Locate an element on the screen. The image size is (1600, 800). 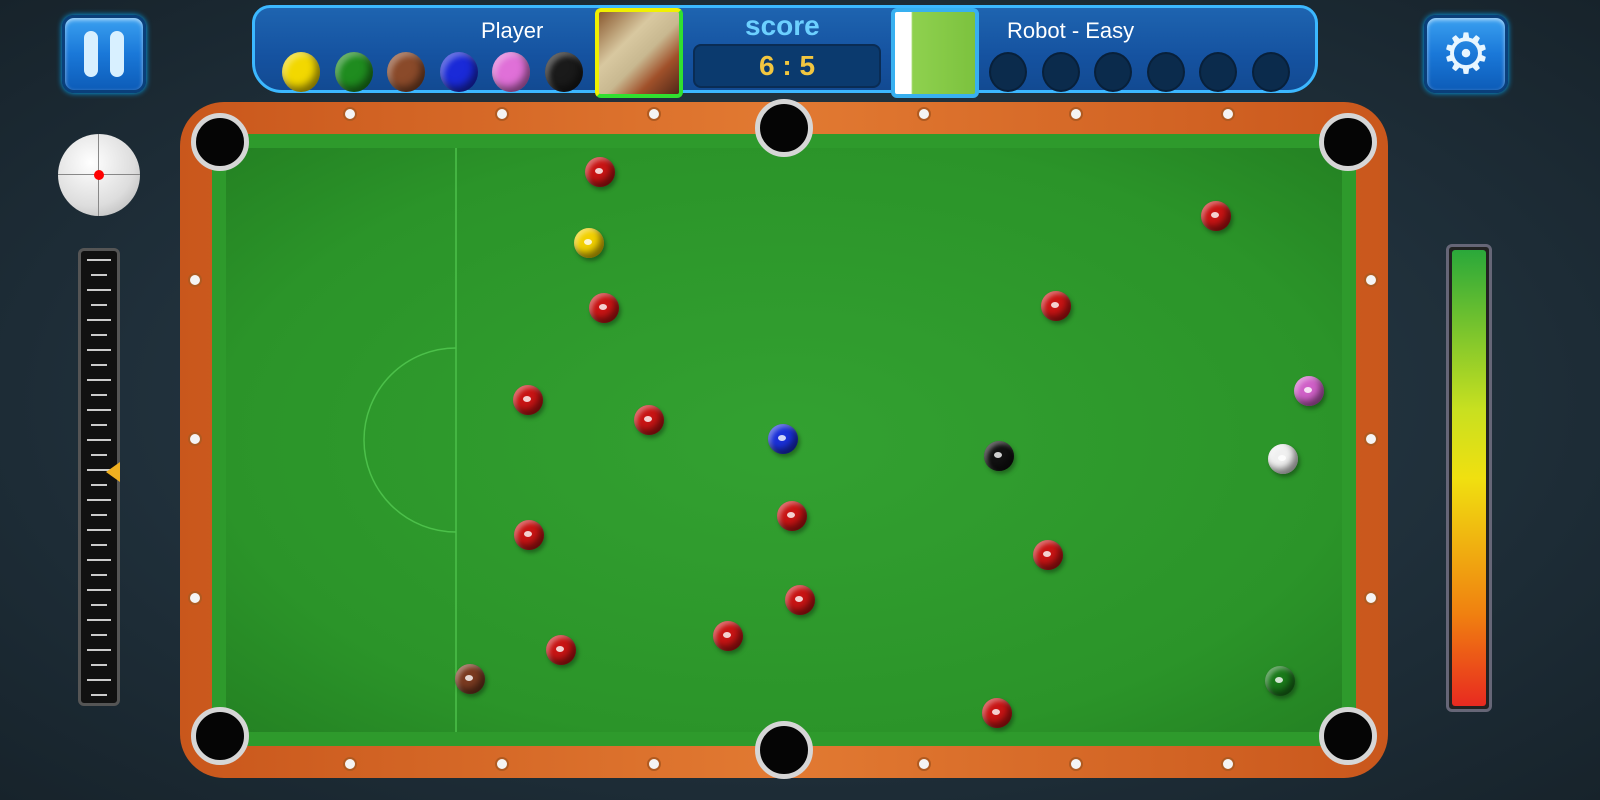
player-name: Player is located at coordinates (512, 30).